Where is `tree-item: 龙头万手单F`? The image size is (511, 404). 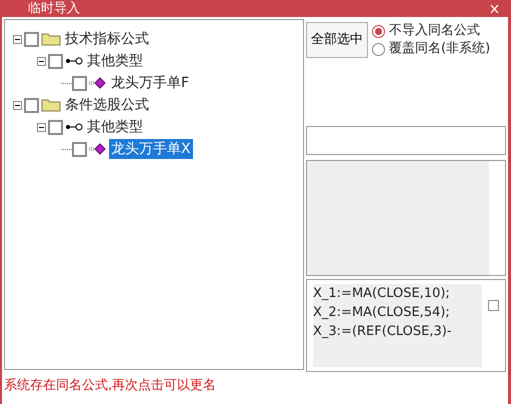 tree-item: 龙头万手单F is located at coordinates (150, 83).